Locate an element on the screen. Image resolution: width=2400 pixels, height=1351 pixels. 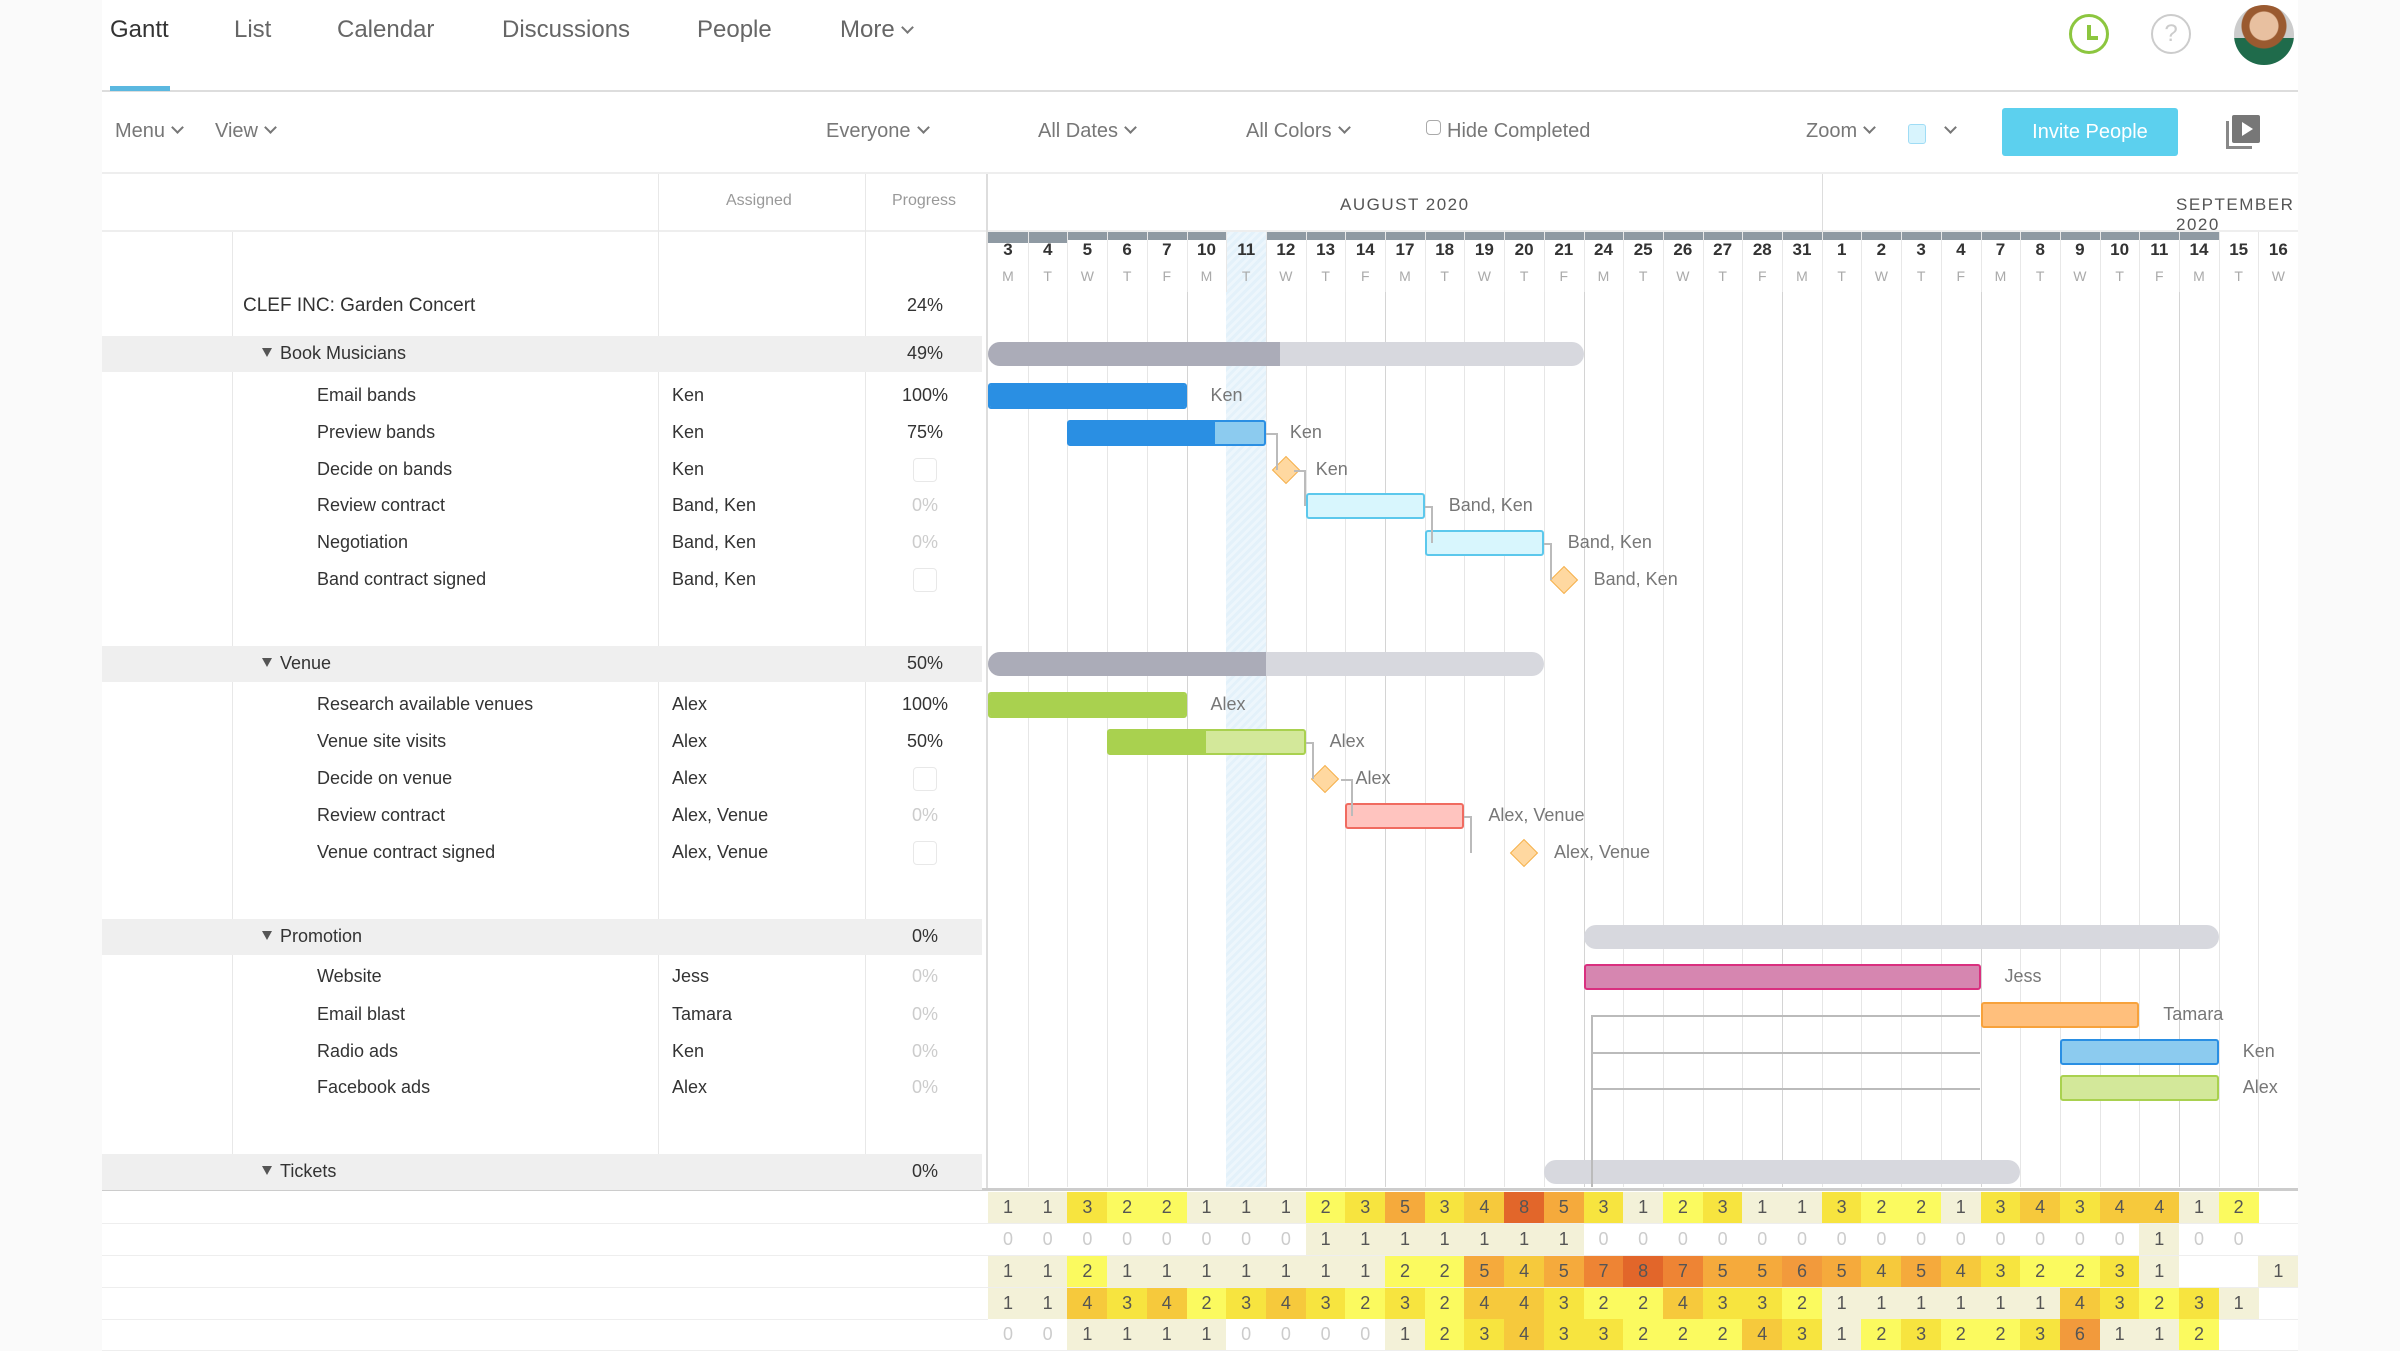
task-name: Preview bands is located at coordinates (376, 432).